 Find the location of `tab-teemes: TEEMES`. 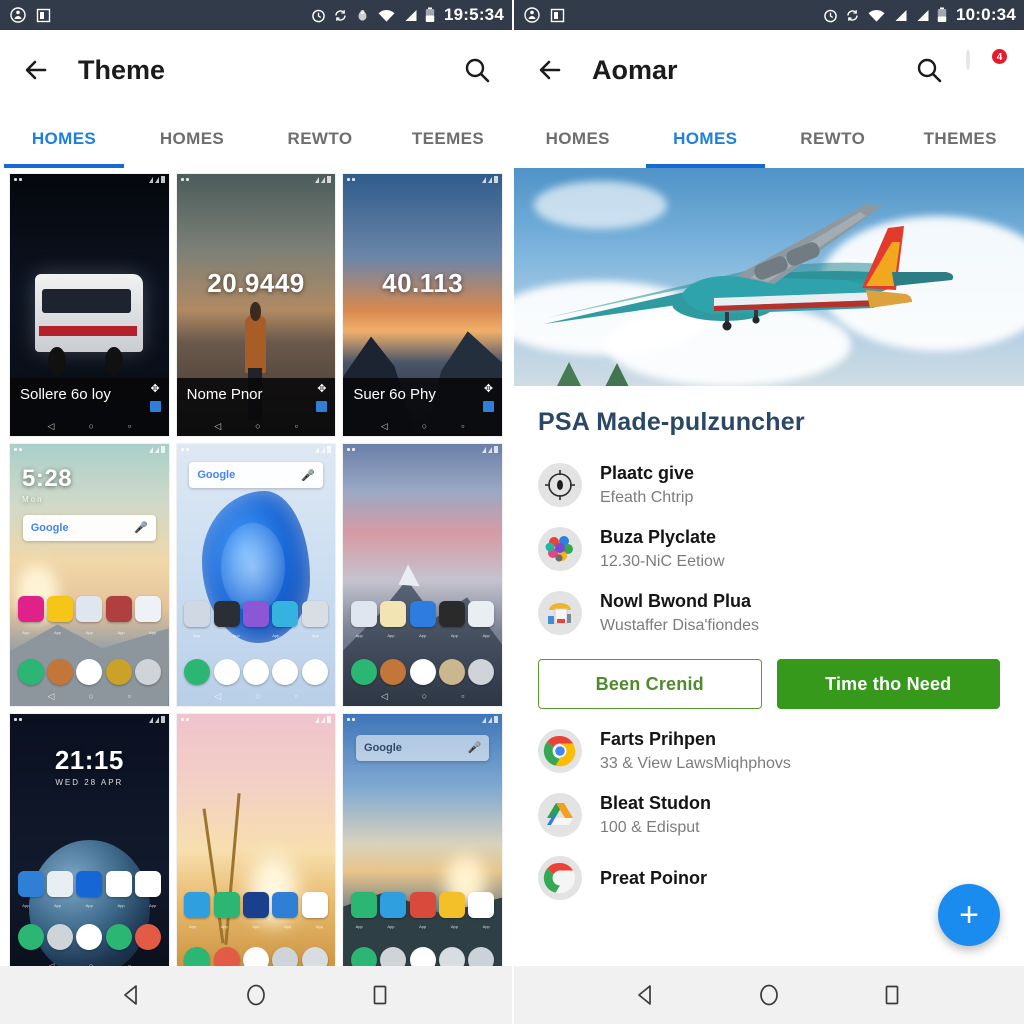

tab-teemes: TEEMES is located at coordinates (448, 139).